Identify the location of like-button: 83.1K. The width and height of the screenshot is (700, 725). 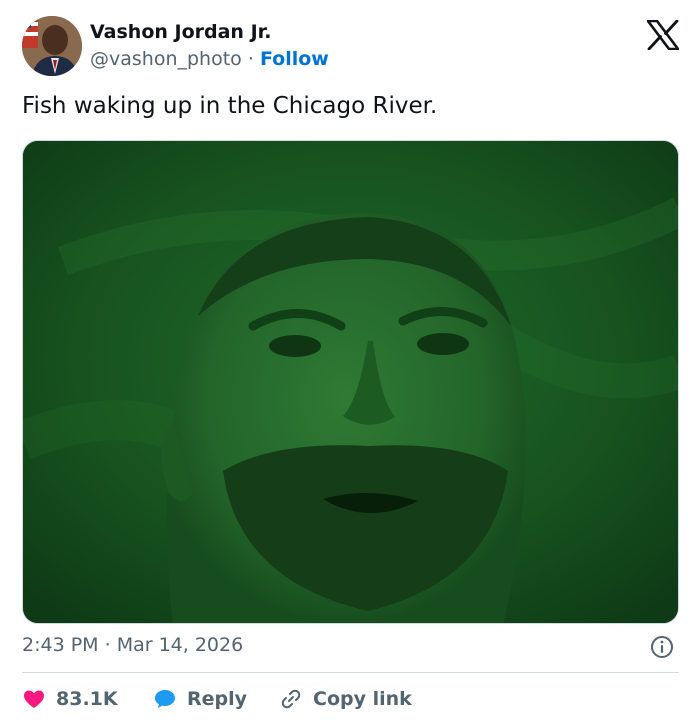
(70, 699).